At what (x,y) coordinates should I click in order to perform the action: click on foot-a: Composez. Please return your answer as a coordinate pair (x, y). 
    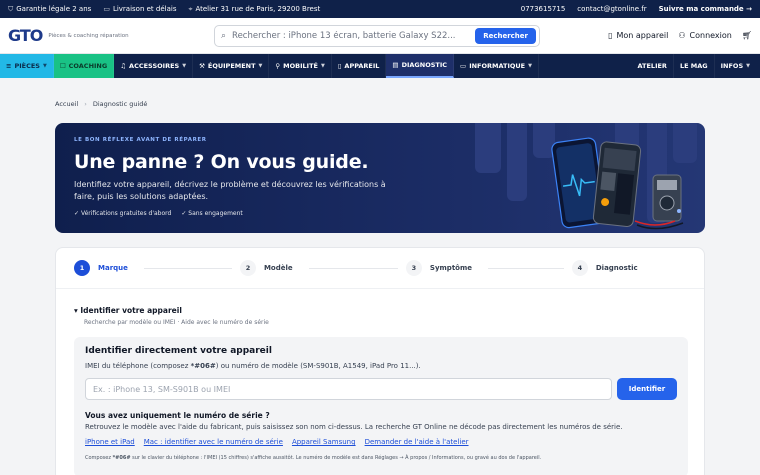
    Looking at the image, I should click on (99, 458).